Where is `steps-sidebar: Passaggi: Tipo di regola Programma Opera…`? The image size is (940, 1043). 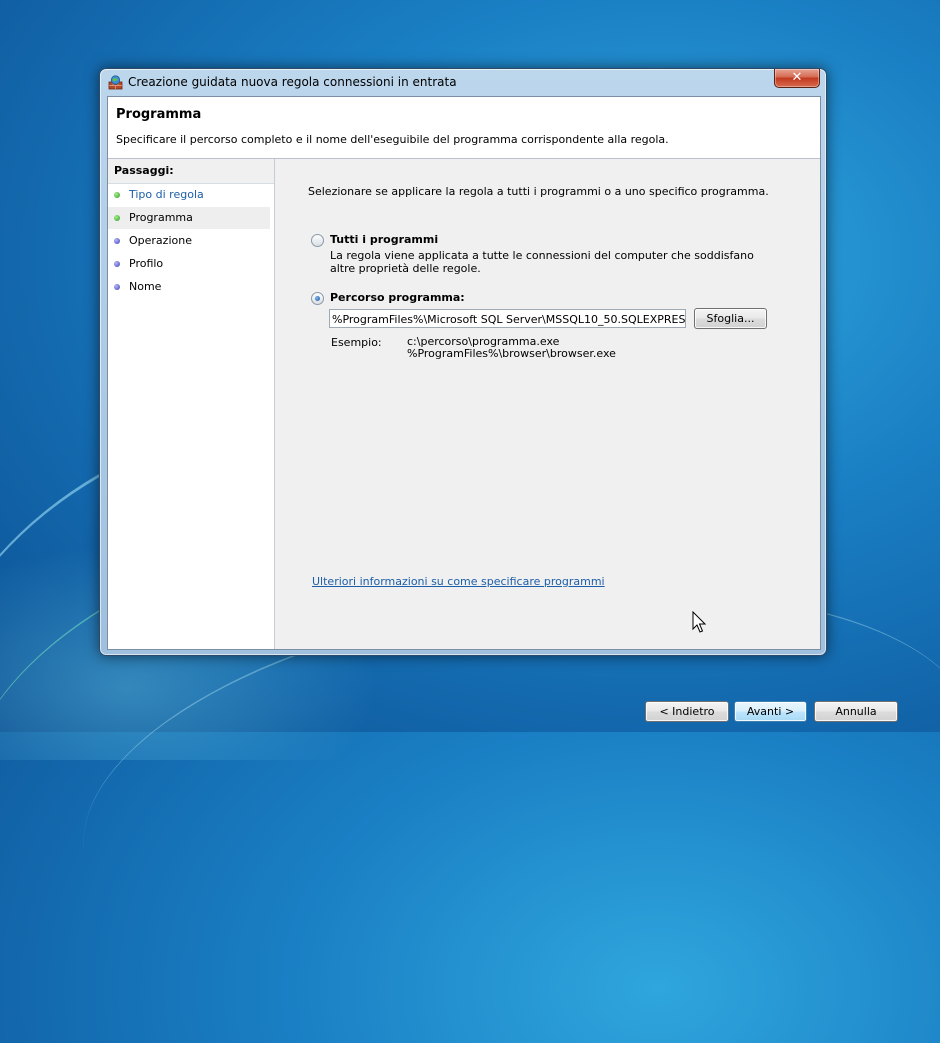 steps-sidebar: Passaggi: Tipo di regola Programma Opera… is located at coordinates (191, 404).